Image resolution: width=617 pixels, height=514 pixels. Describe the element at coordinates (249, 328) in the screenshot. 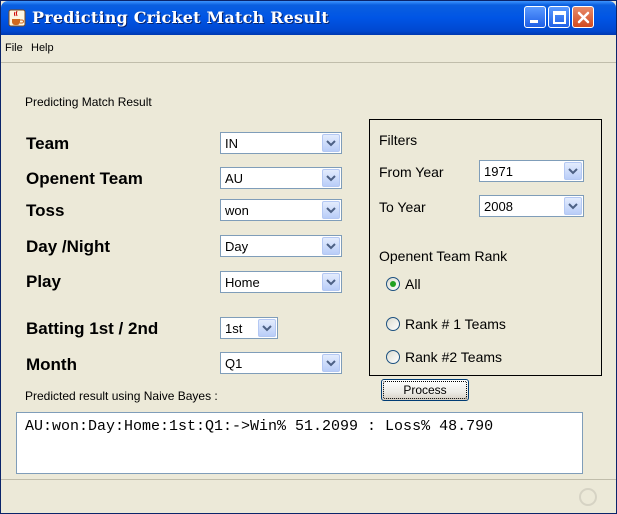

I see `batting-select: 1st` at that location.